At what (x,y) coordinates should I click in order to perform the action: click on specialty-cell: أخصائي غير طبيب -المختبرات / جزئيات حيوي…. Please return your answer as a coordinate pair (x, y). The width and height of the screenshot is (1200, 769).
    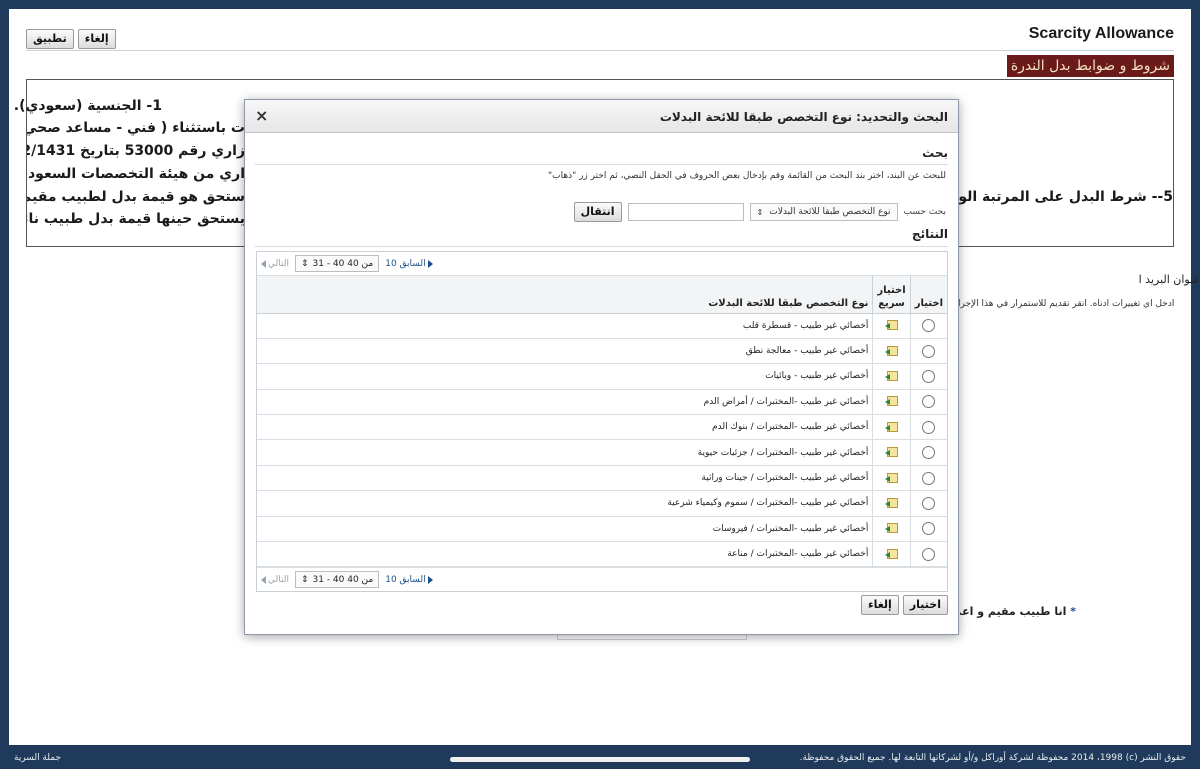
    Looking at the image, I should click on (565, 452).